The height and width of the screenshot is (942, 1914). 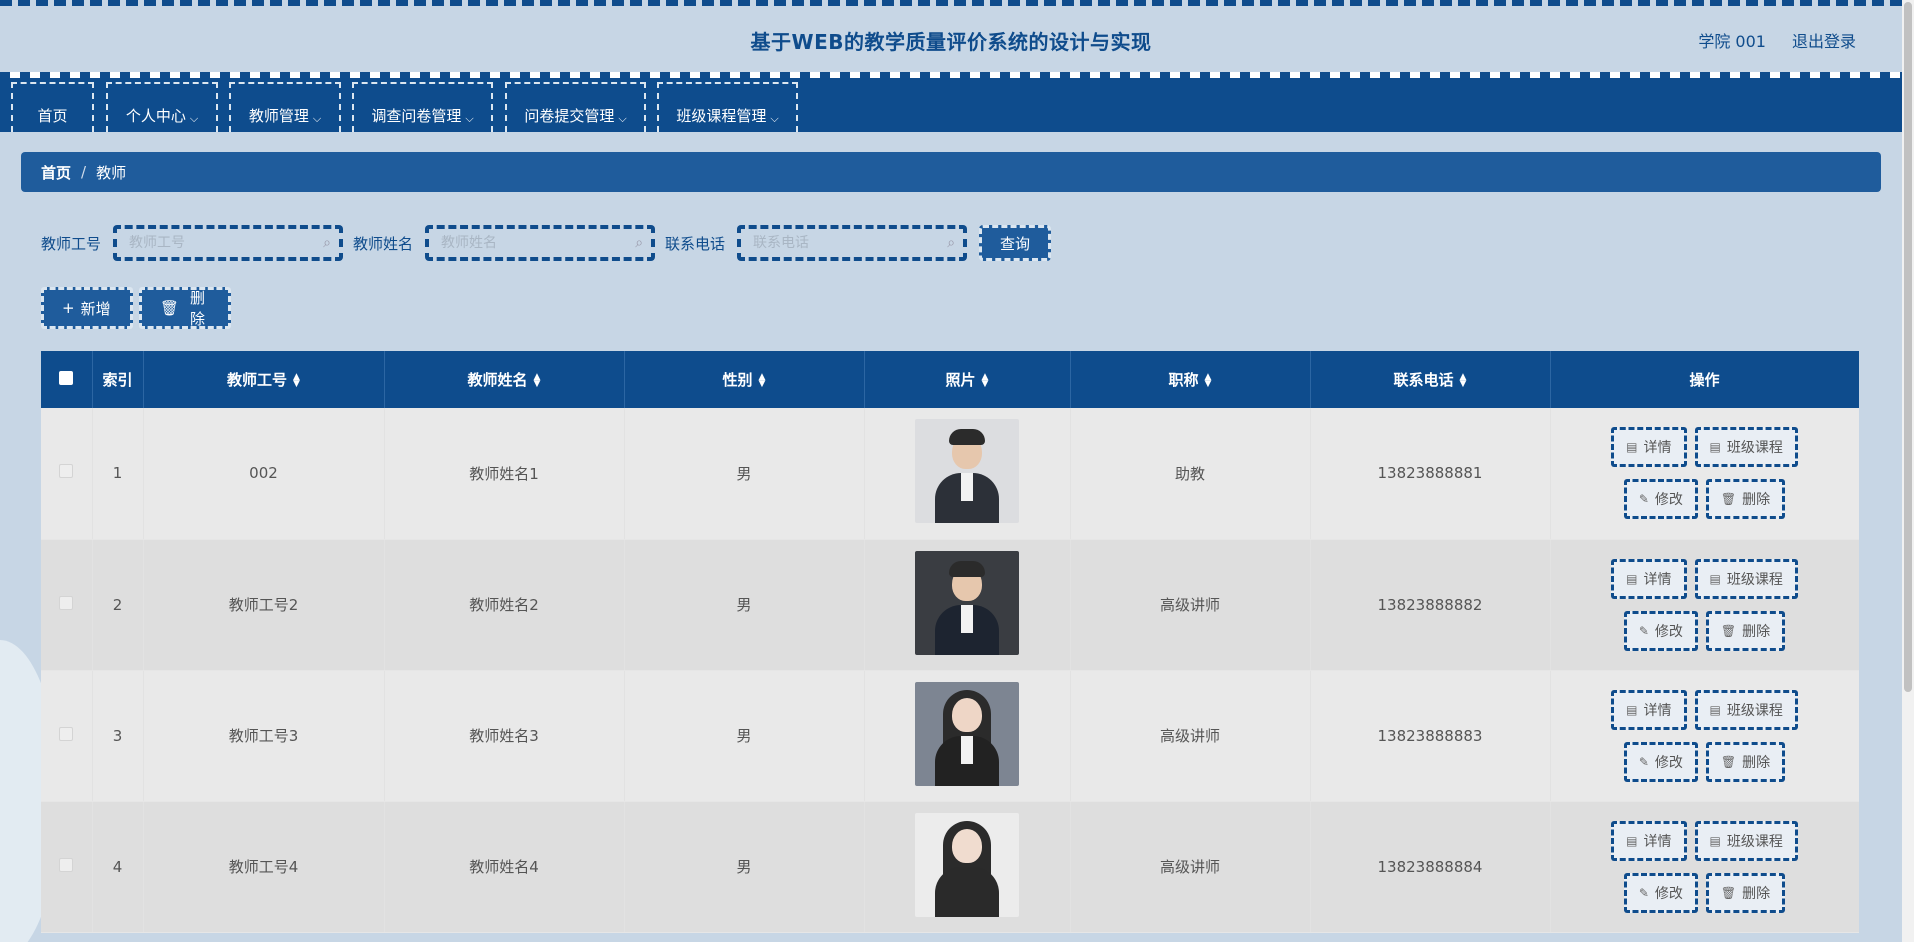 I want to click on search-bar: 教师工号 ⌕ 教师姓名 ⌕ 联系电话 ⌕ 查询, so click(x=546, y=243).